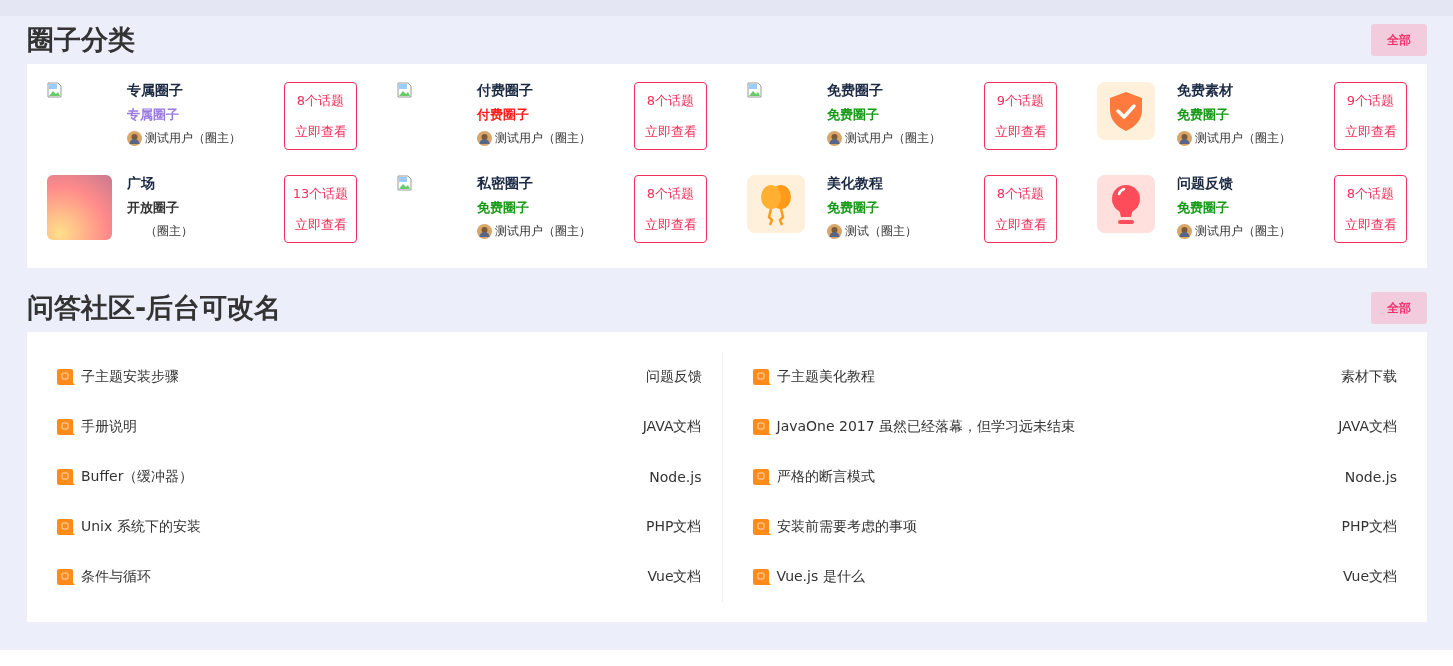 The width and height of the screenshot is (1453, 666). I want to click on circle-type: 付费圈子, so click(503, 115).